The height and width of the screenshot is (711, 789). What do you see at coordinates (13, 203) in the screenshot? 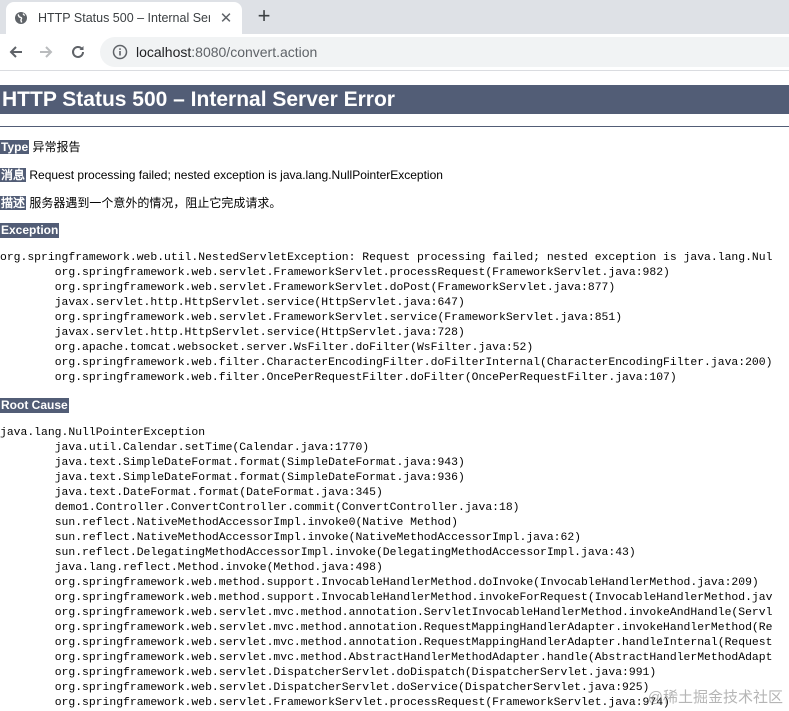
I see `description-label: 描述` at bounding box center [13, 203].